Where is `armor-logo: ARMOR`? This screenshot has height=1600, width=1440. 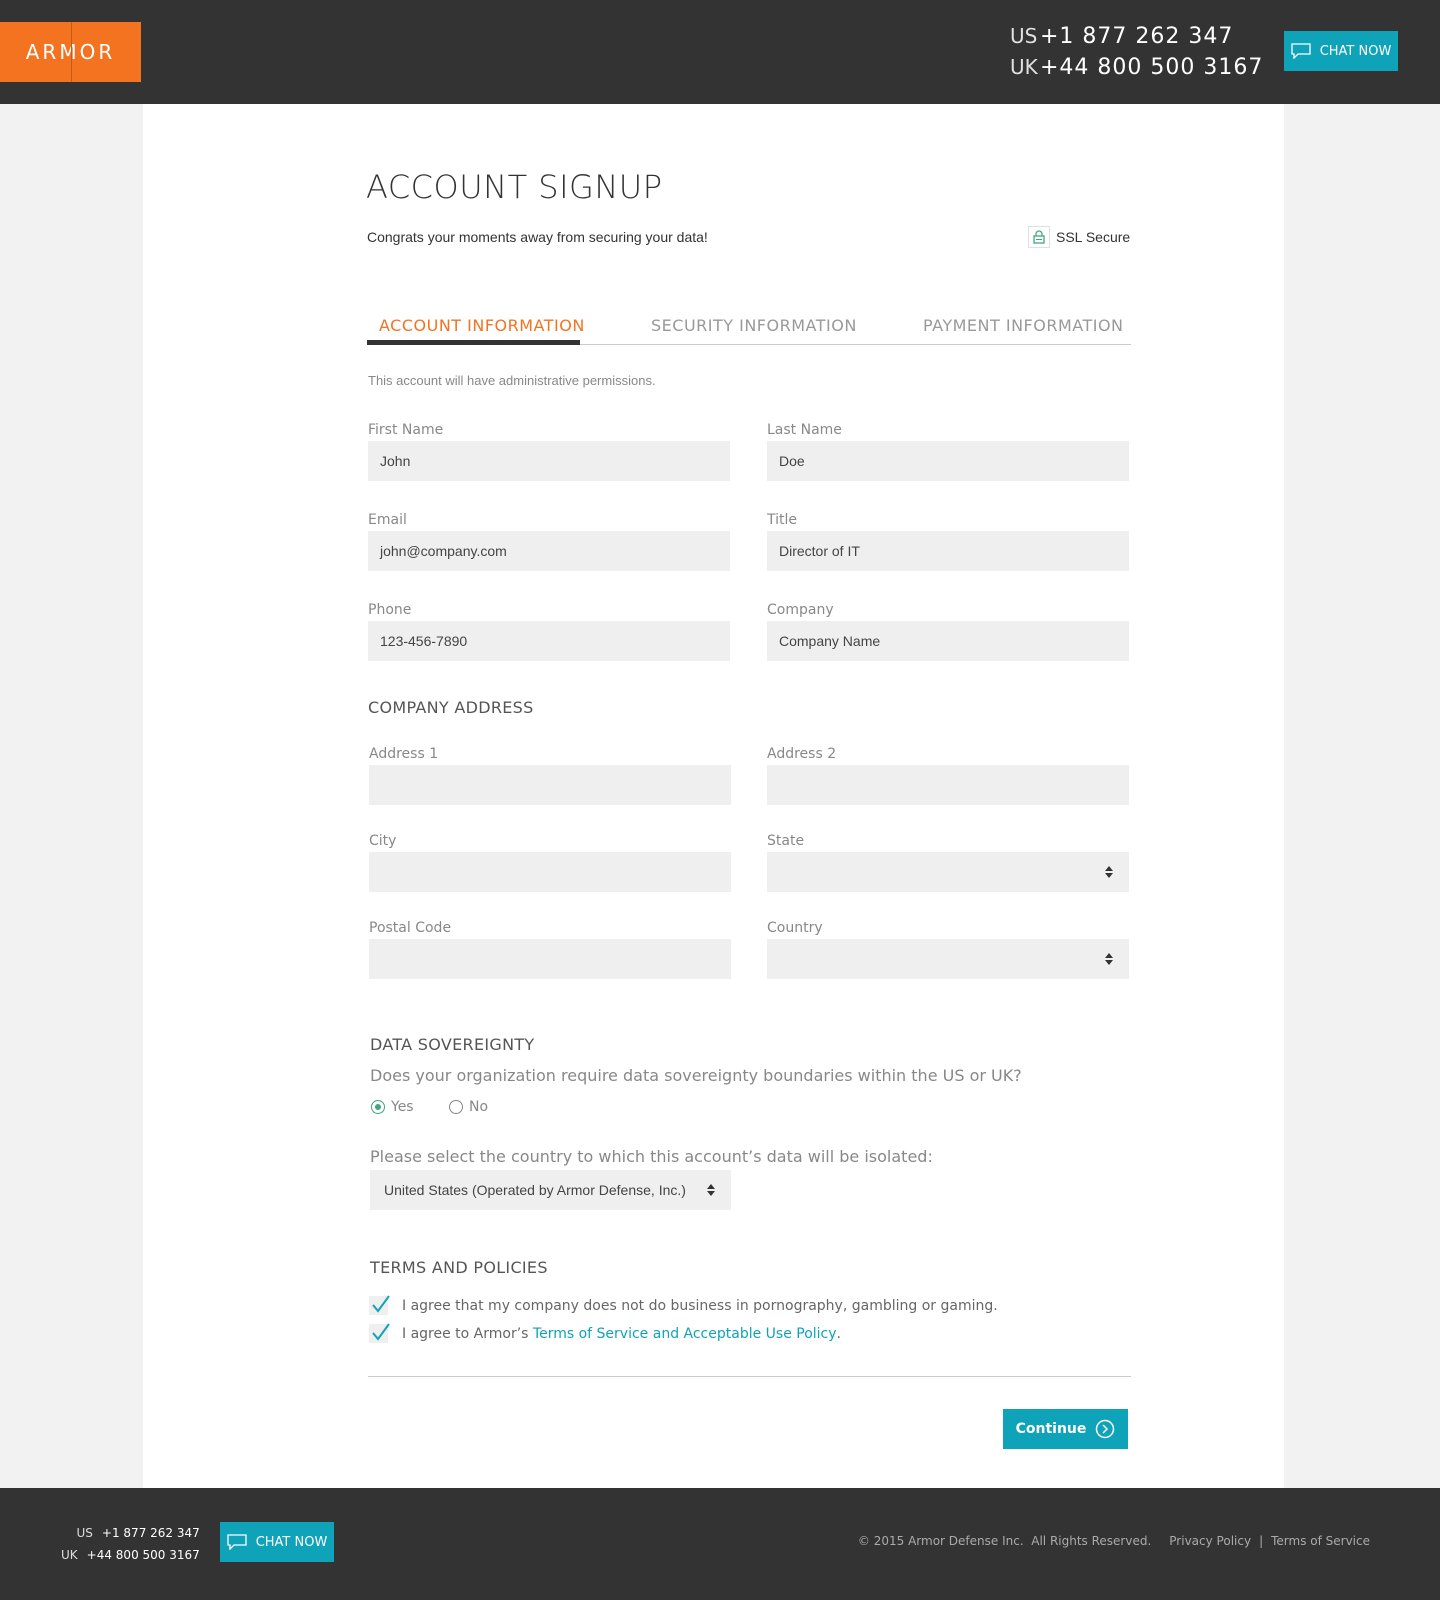 armor-logo: ARMOR is located at coordinates (70, 52).